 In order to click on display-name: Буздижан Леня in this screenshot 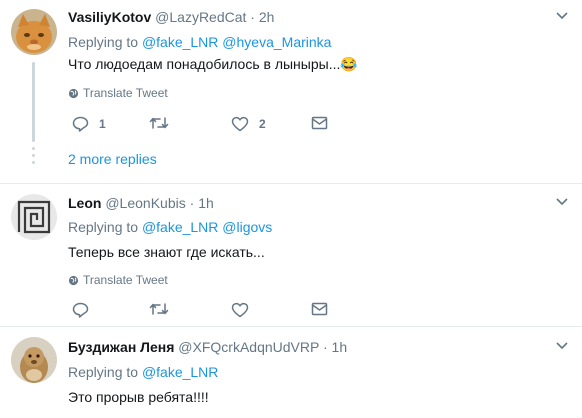, I will do `click(121, 347)`.